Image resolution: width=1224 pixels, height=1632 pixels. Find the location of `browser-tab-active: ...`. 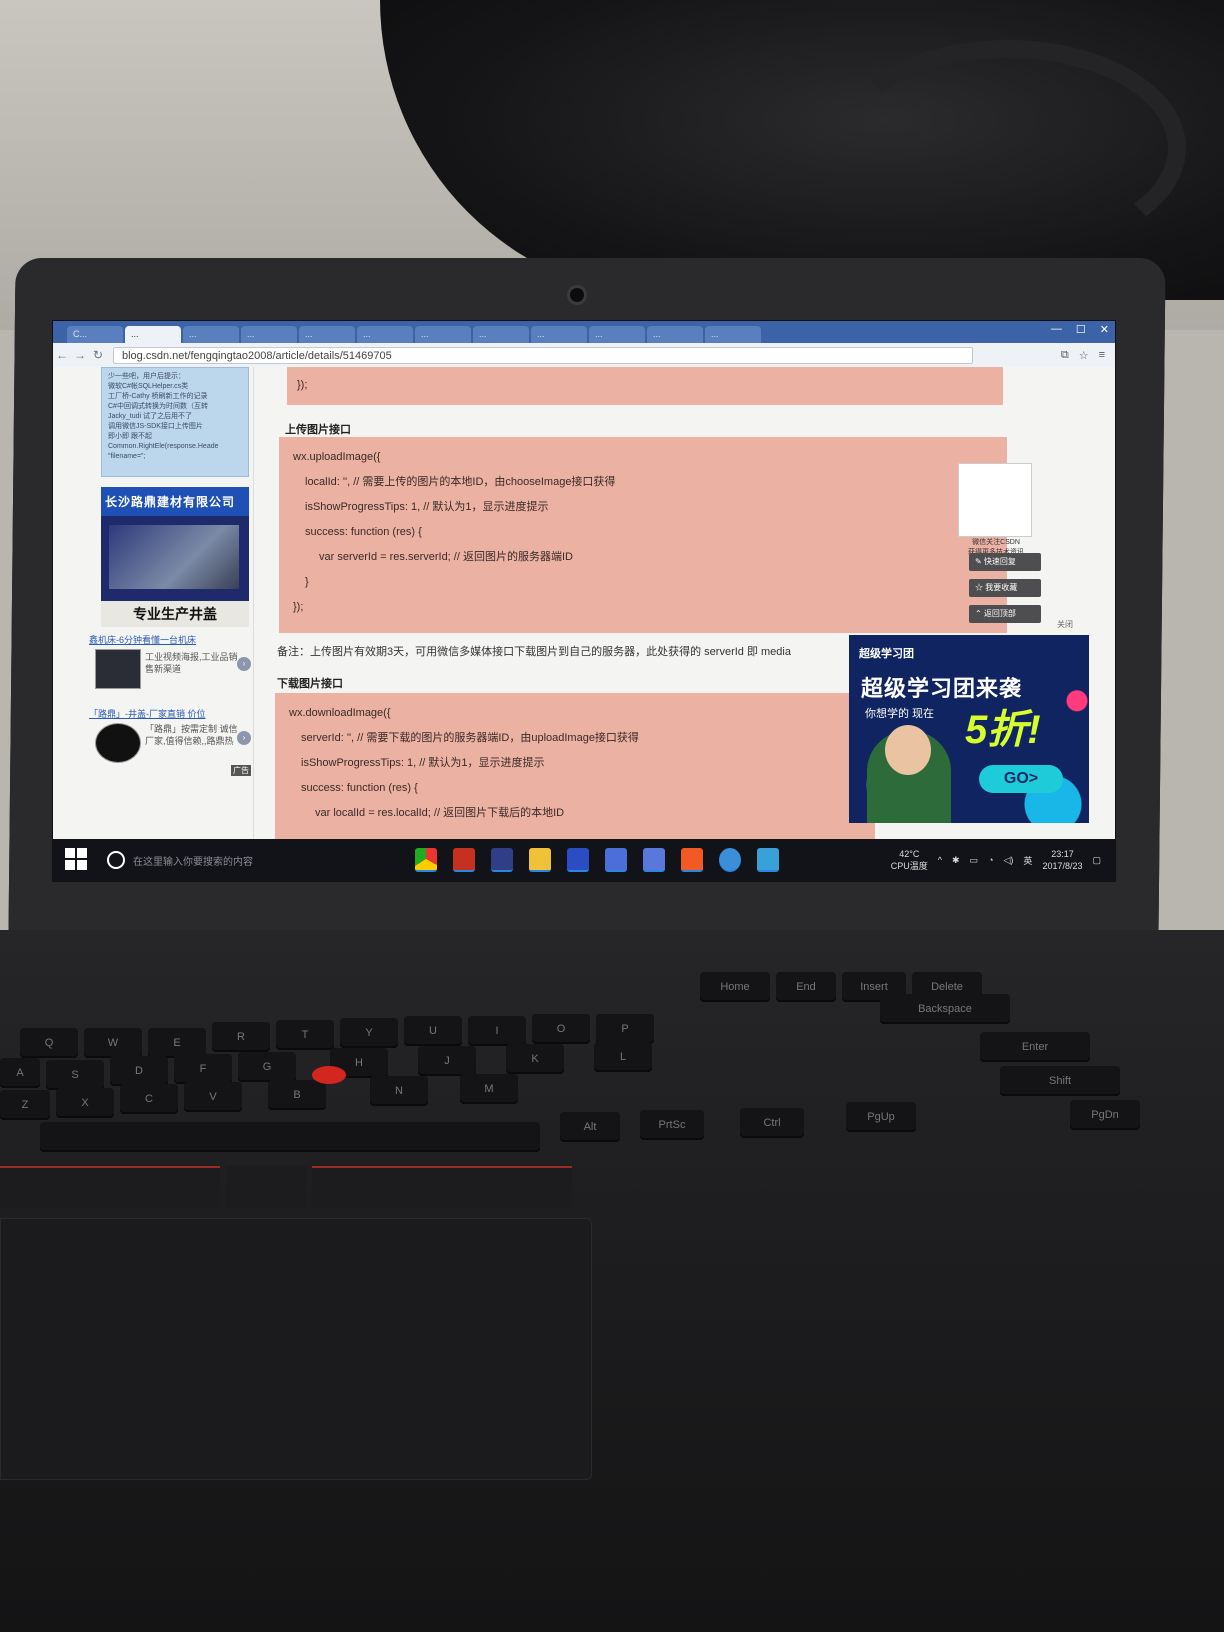

browser-tab-active: ... is located at coordinates (153, 334).